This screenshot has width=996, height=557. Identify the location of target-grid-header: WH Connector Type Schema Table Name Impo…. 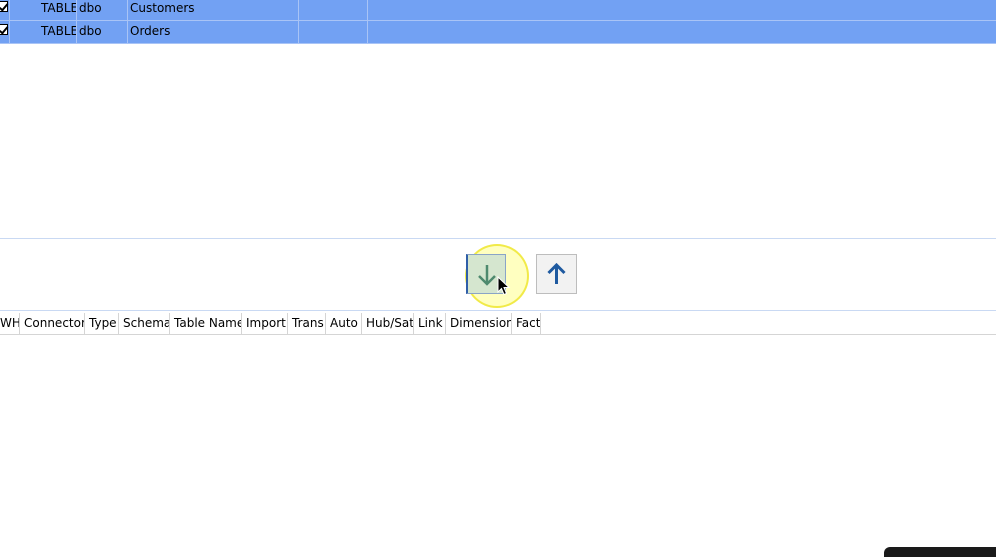
(498, 324).